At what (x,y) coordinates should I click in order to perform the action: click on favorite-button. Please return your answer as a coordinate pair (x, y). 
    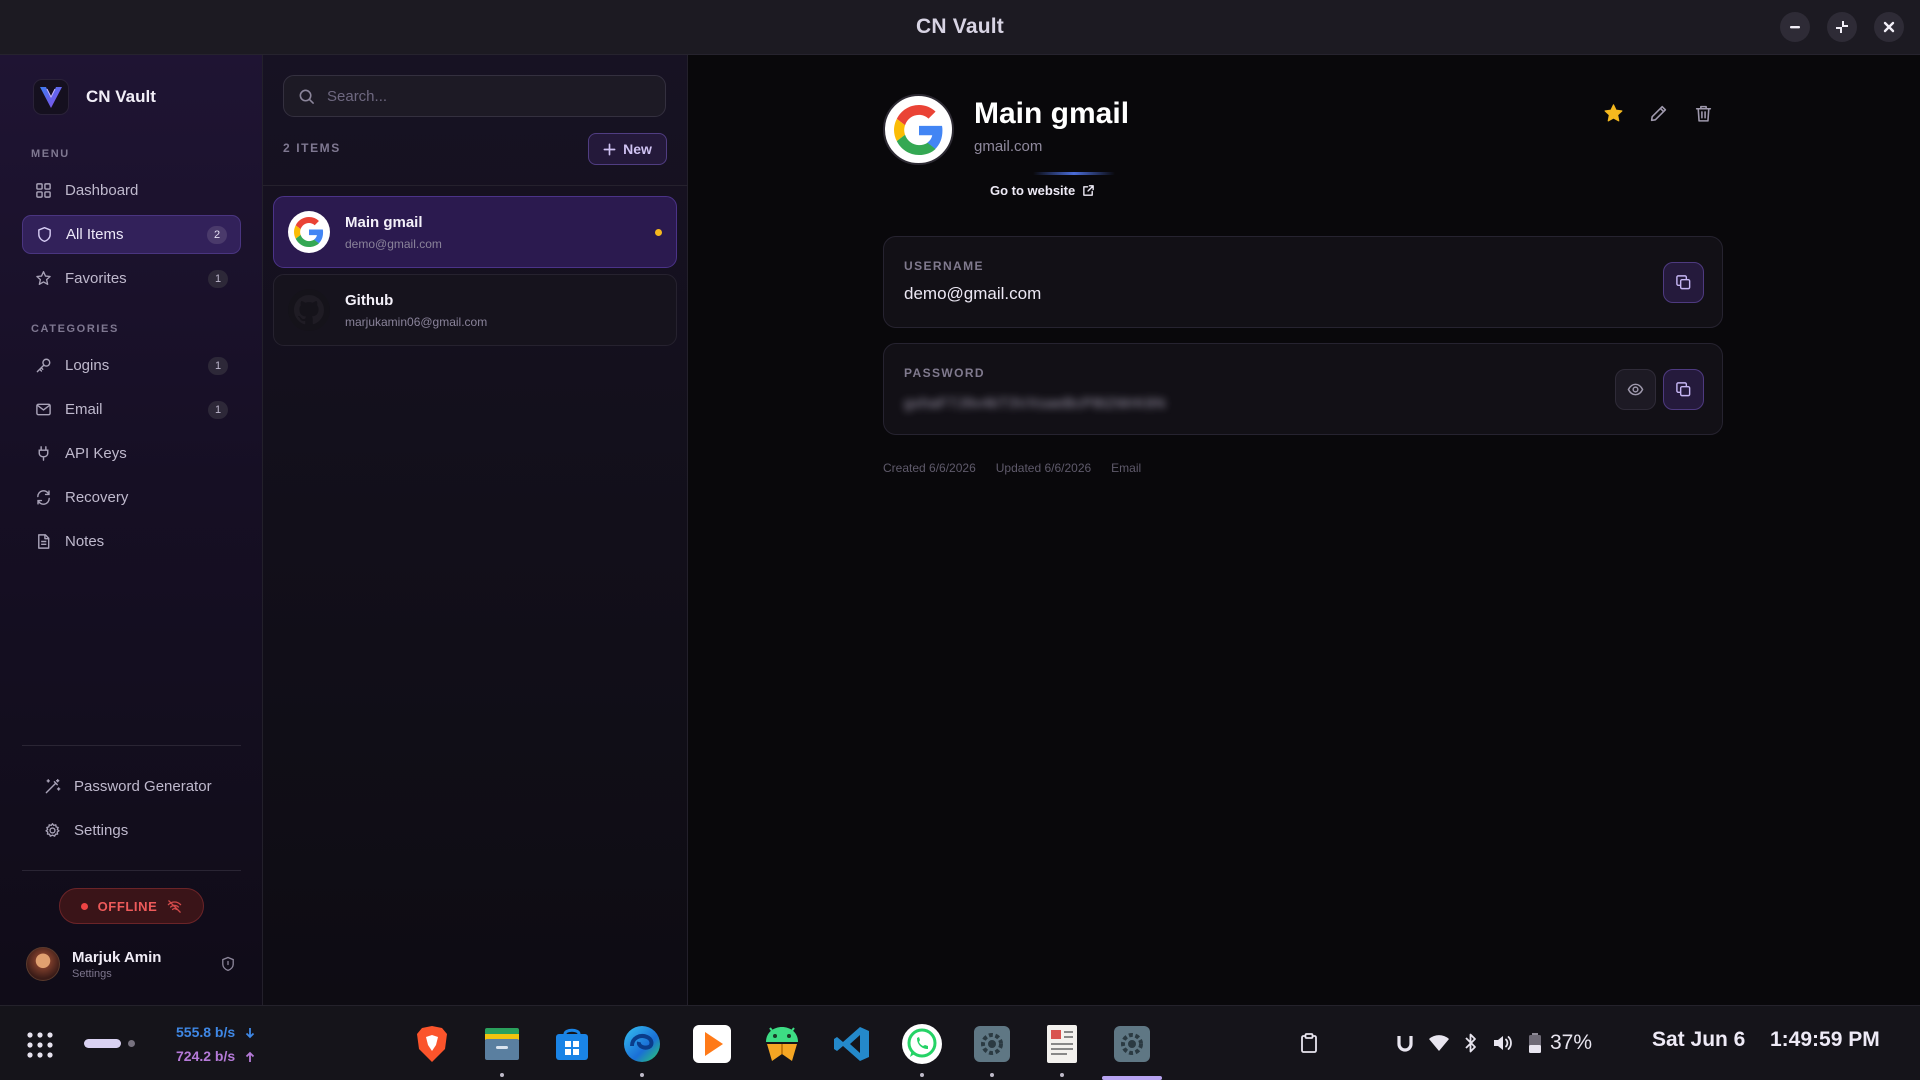
    Looking at the image, I should click on (1613, 113).